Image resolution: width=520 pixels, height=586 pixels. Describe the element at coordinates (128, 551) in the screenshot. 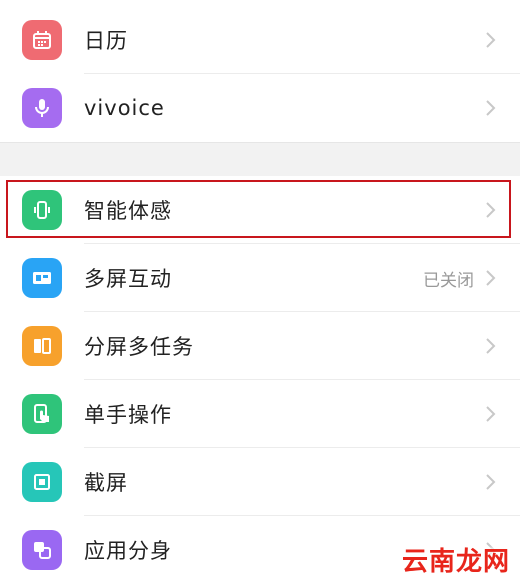

I see `settings-item-label: 应用分身` at that location.